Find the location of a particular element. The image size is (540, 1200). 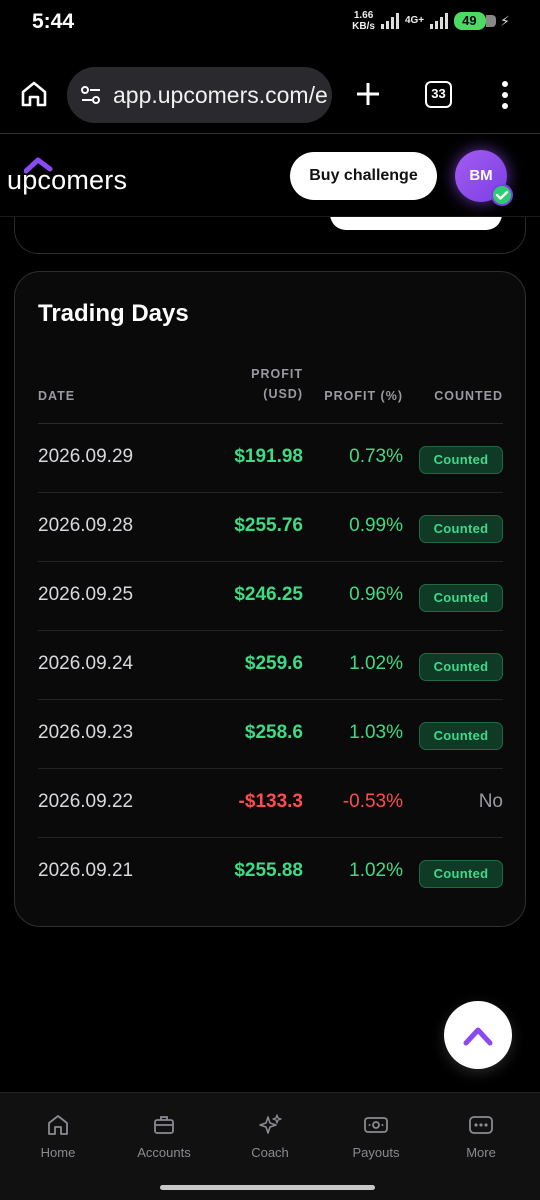

row-profit-usd: $191.98 is located at coordinates (268, 456).